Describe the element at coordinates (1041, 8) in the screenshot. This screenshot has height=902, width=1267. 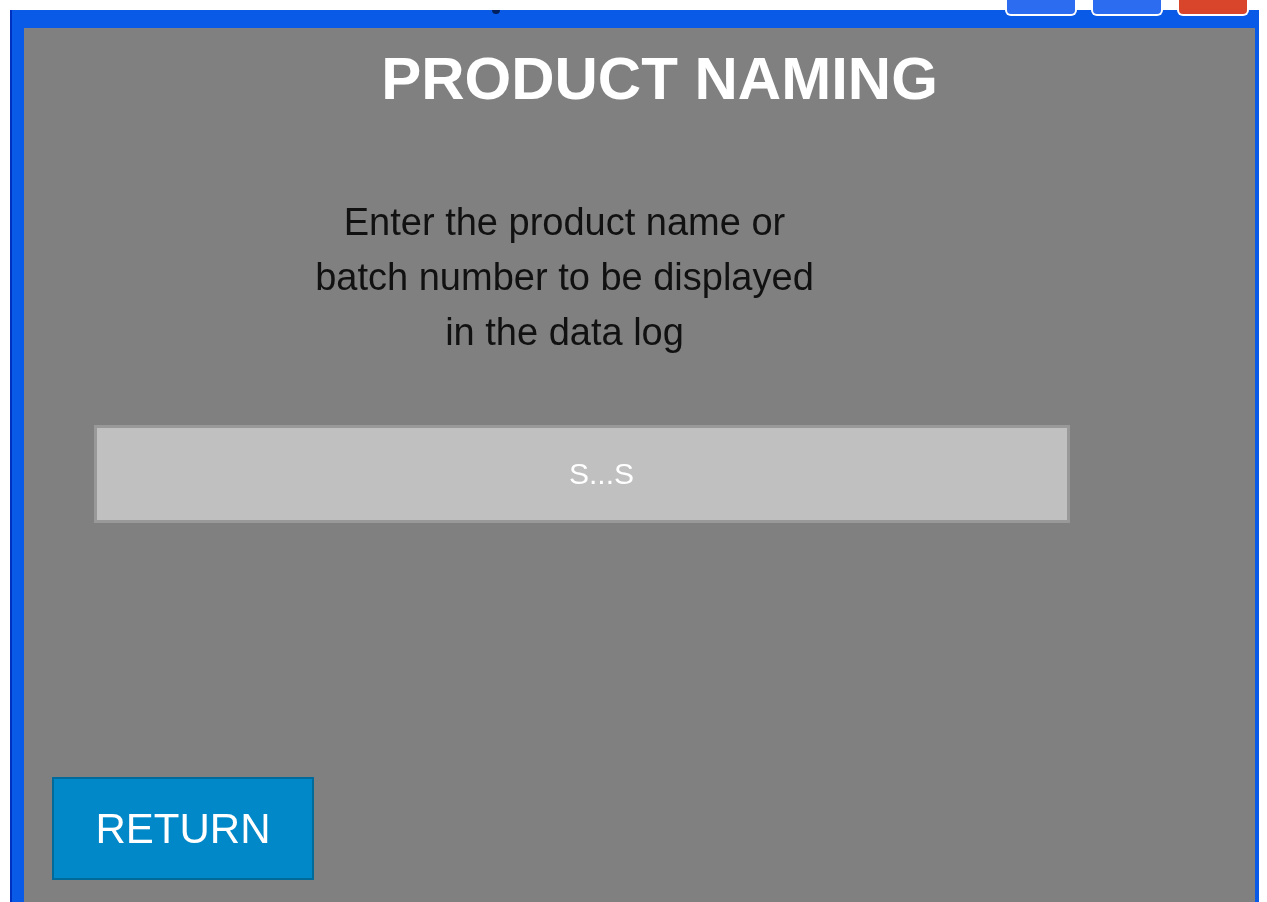
I see `minimize-button` at that location.